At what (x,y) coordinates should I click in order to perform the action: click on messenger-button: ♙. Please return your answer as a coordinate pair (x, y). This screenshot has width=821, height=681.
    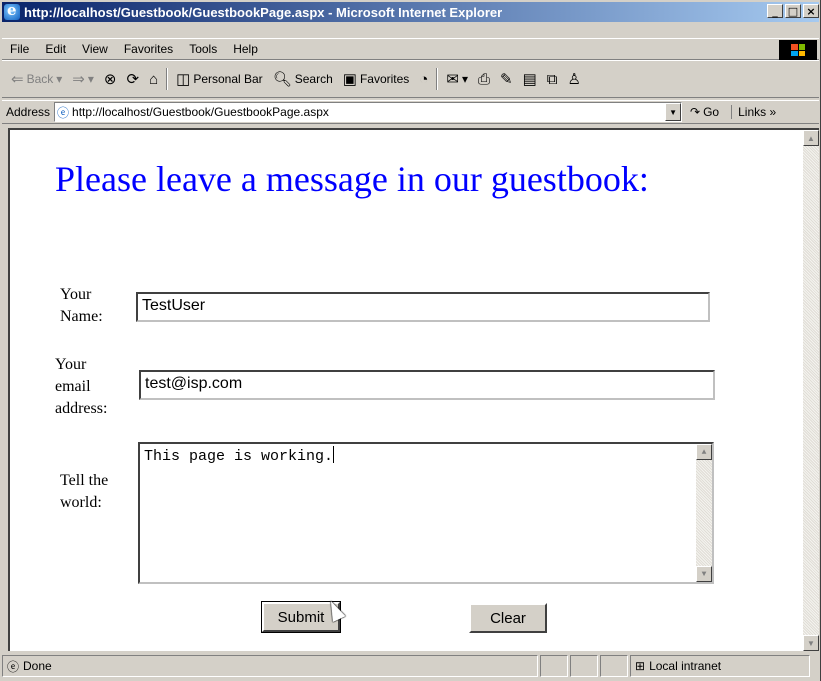
    Looking at the image, I should click on (573, 79).